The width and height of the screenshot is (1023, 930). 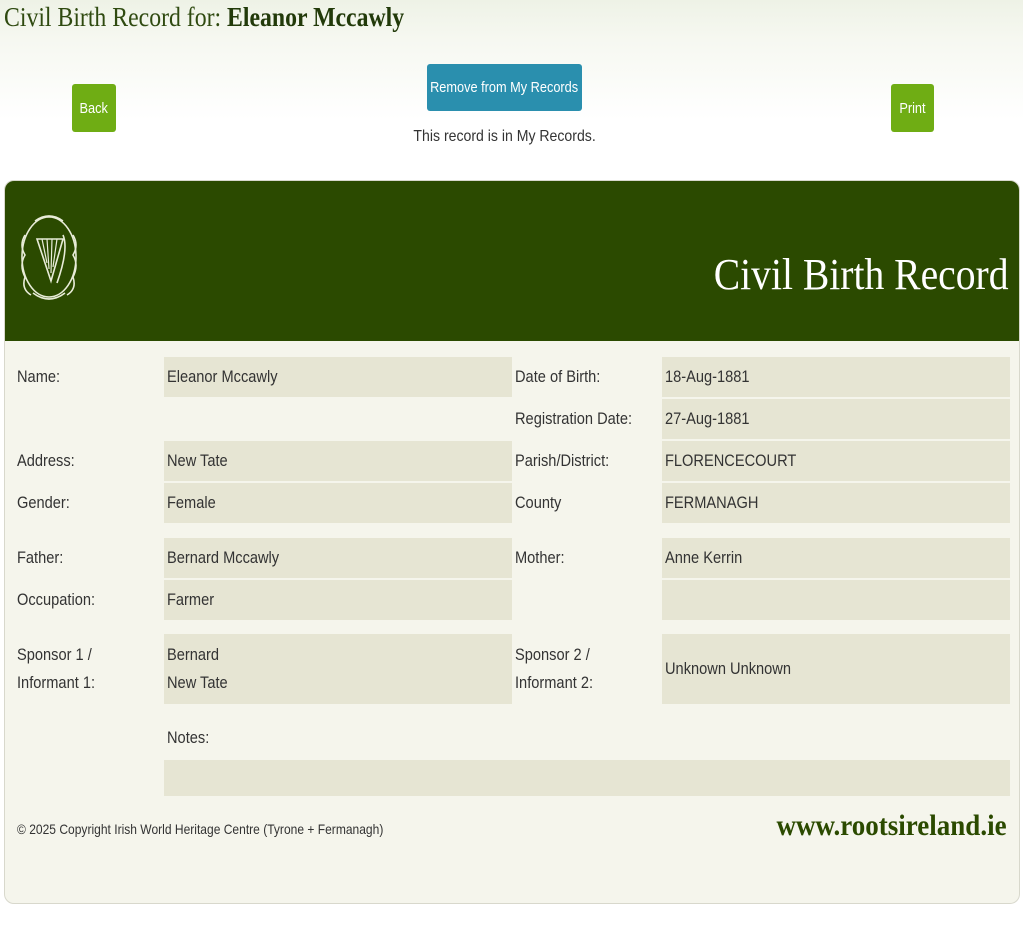 What do you see at coordinates (836, 600) in the screenshot?
I see `mother-occupation-value` at bounding box center [836, 600].